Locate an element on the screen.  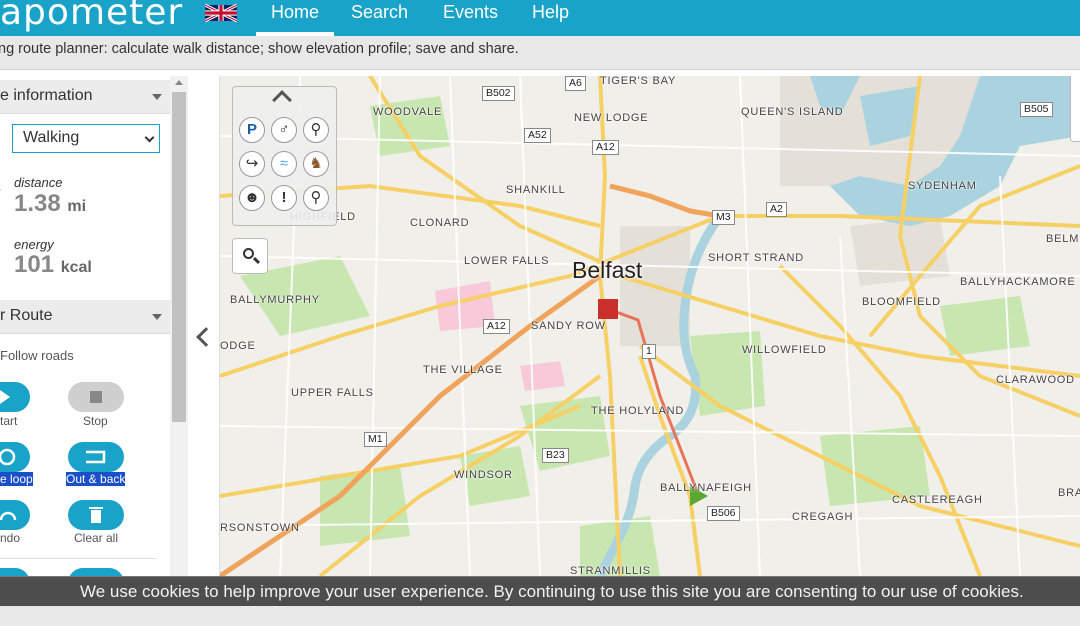
location-pin-icon: ⚲ is located at coordinates (316, 198).